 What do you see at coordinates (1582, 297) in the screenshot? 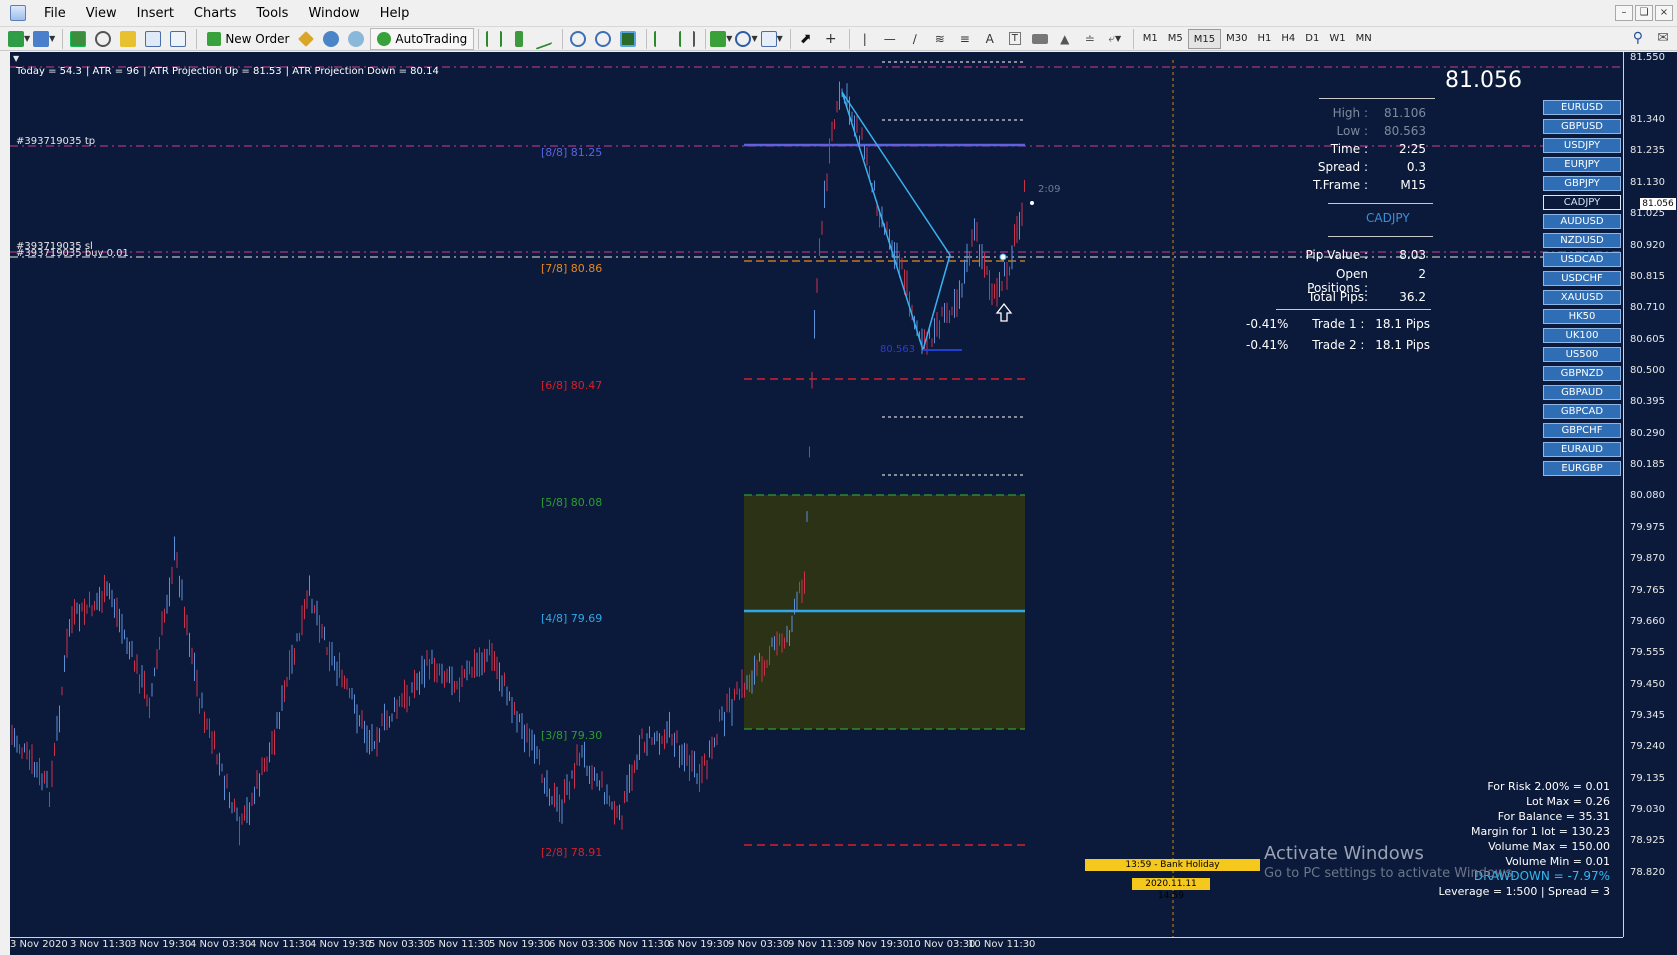
I see `symbol-button-xauusd: XAUUSD` at bounding box center [1582, 297].